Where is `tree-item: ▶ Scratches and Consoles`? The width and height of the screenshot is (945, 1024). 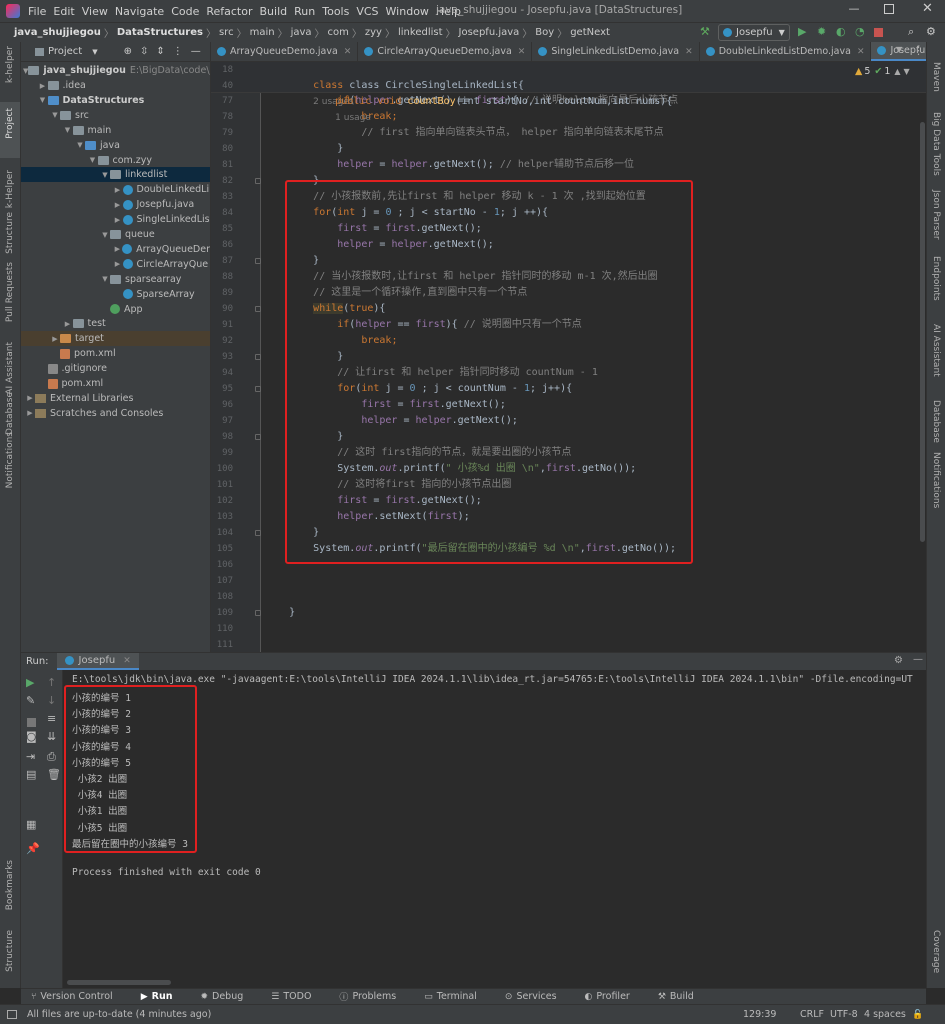
tree-item: ▶ Scratches and Consoles is located at coordinates (115, 413).